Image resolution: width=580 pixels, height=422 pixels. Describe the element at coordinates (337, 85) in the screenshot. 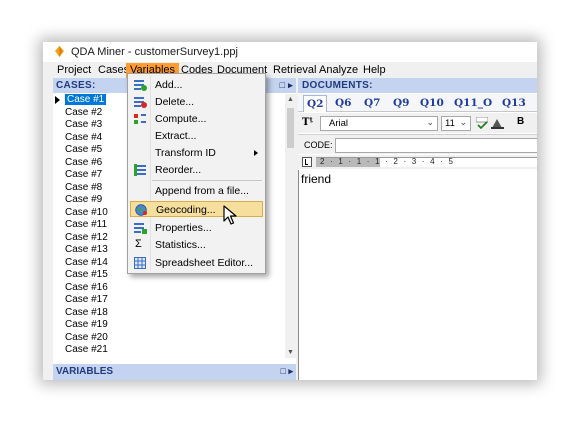

I see `documents-header-label: DOCUMENTS:` at that location.